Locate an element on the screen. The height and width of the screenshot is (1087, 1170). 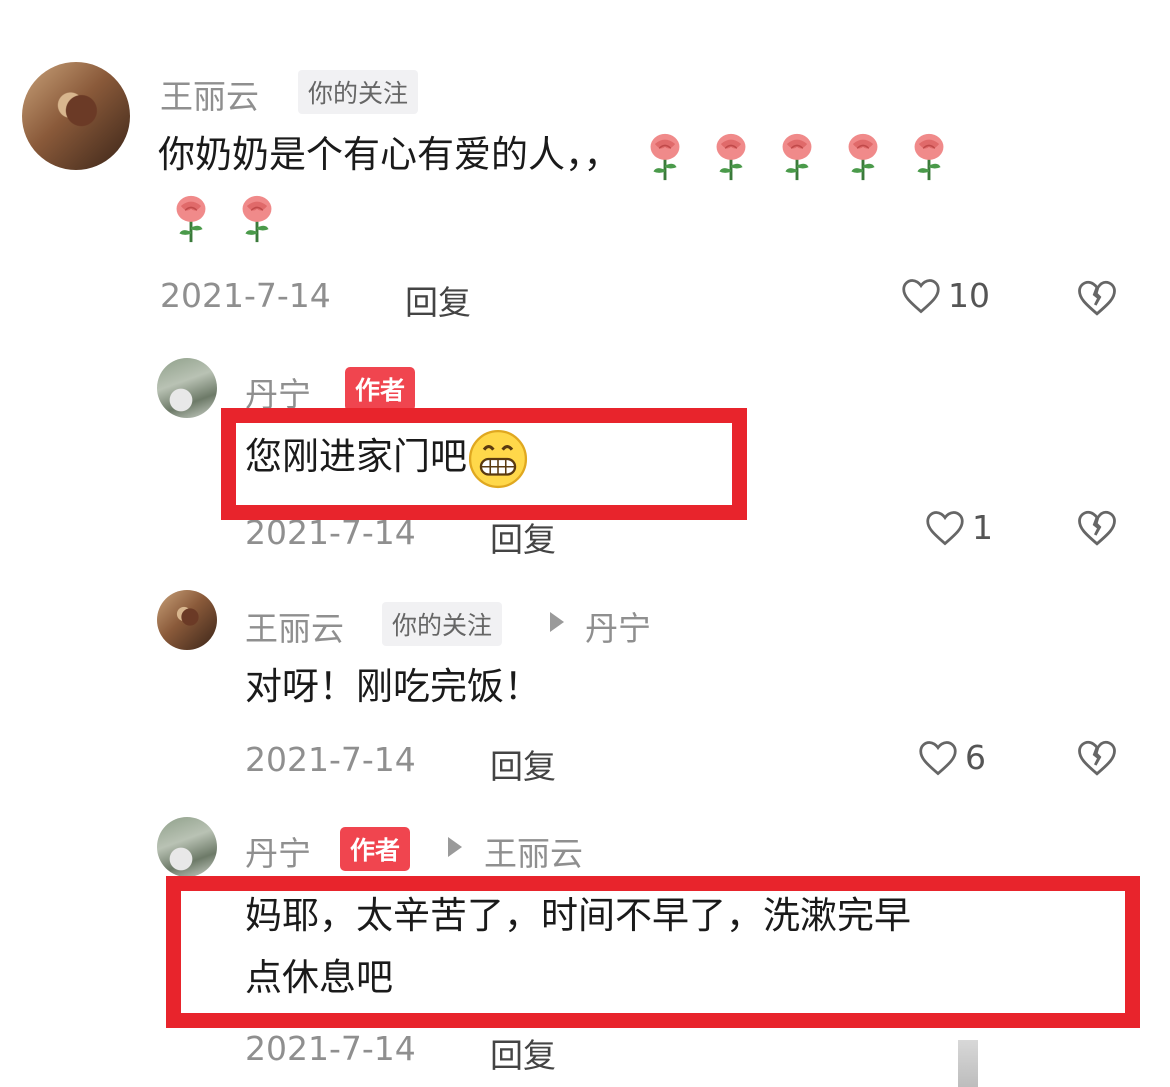
like-count: 6 is located at coordinates (975, 757).